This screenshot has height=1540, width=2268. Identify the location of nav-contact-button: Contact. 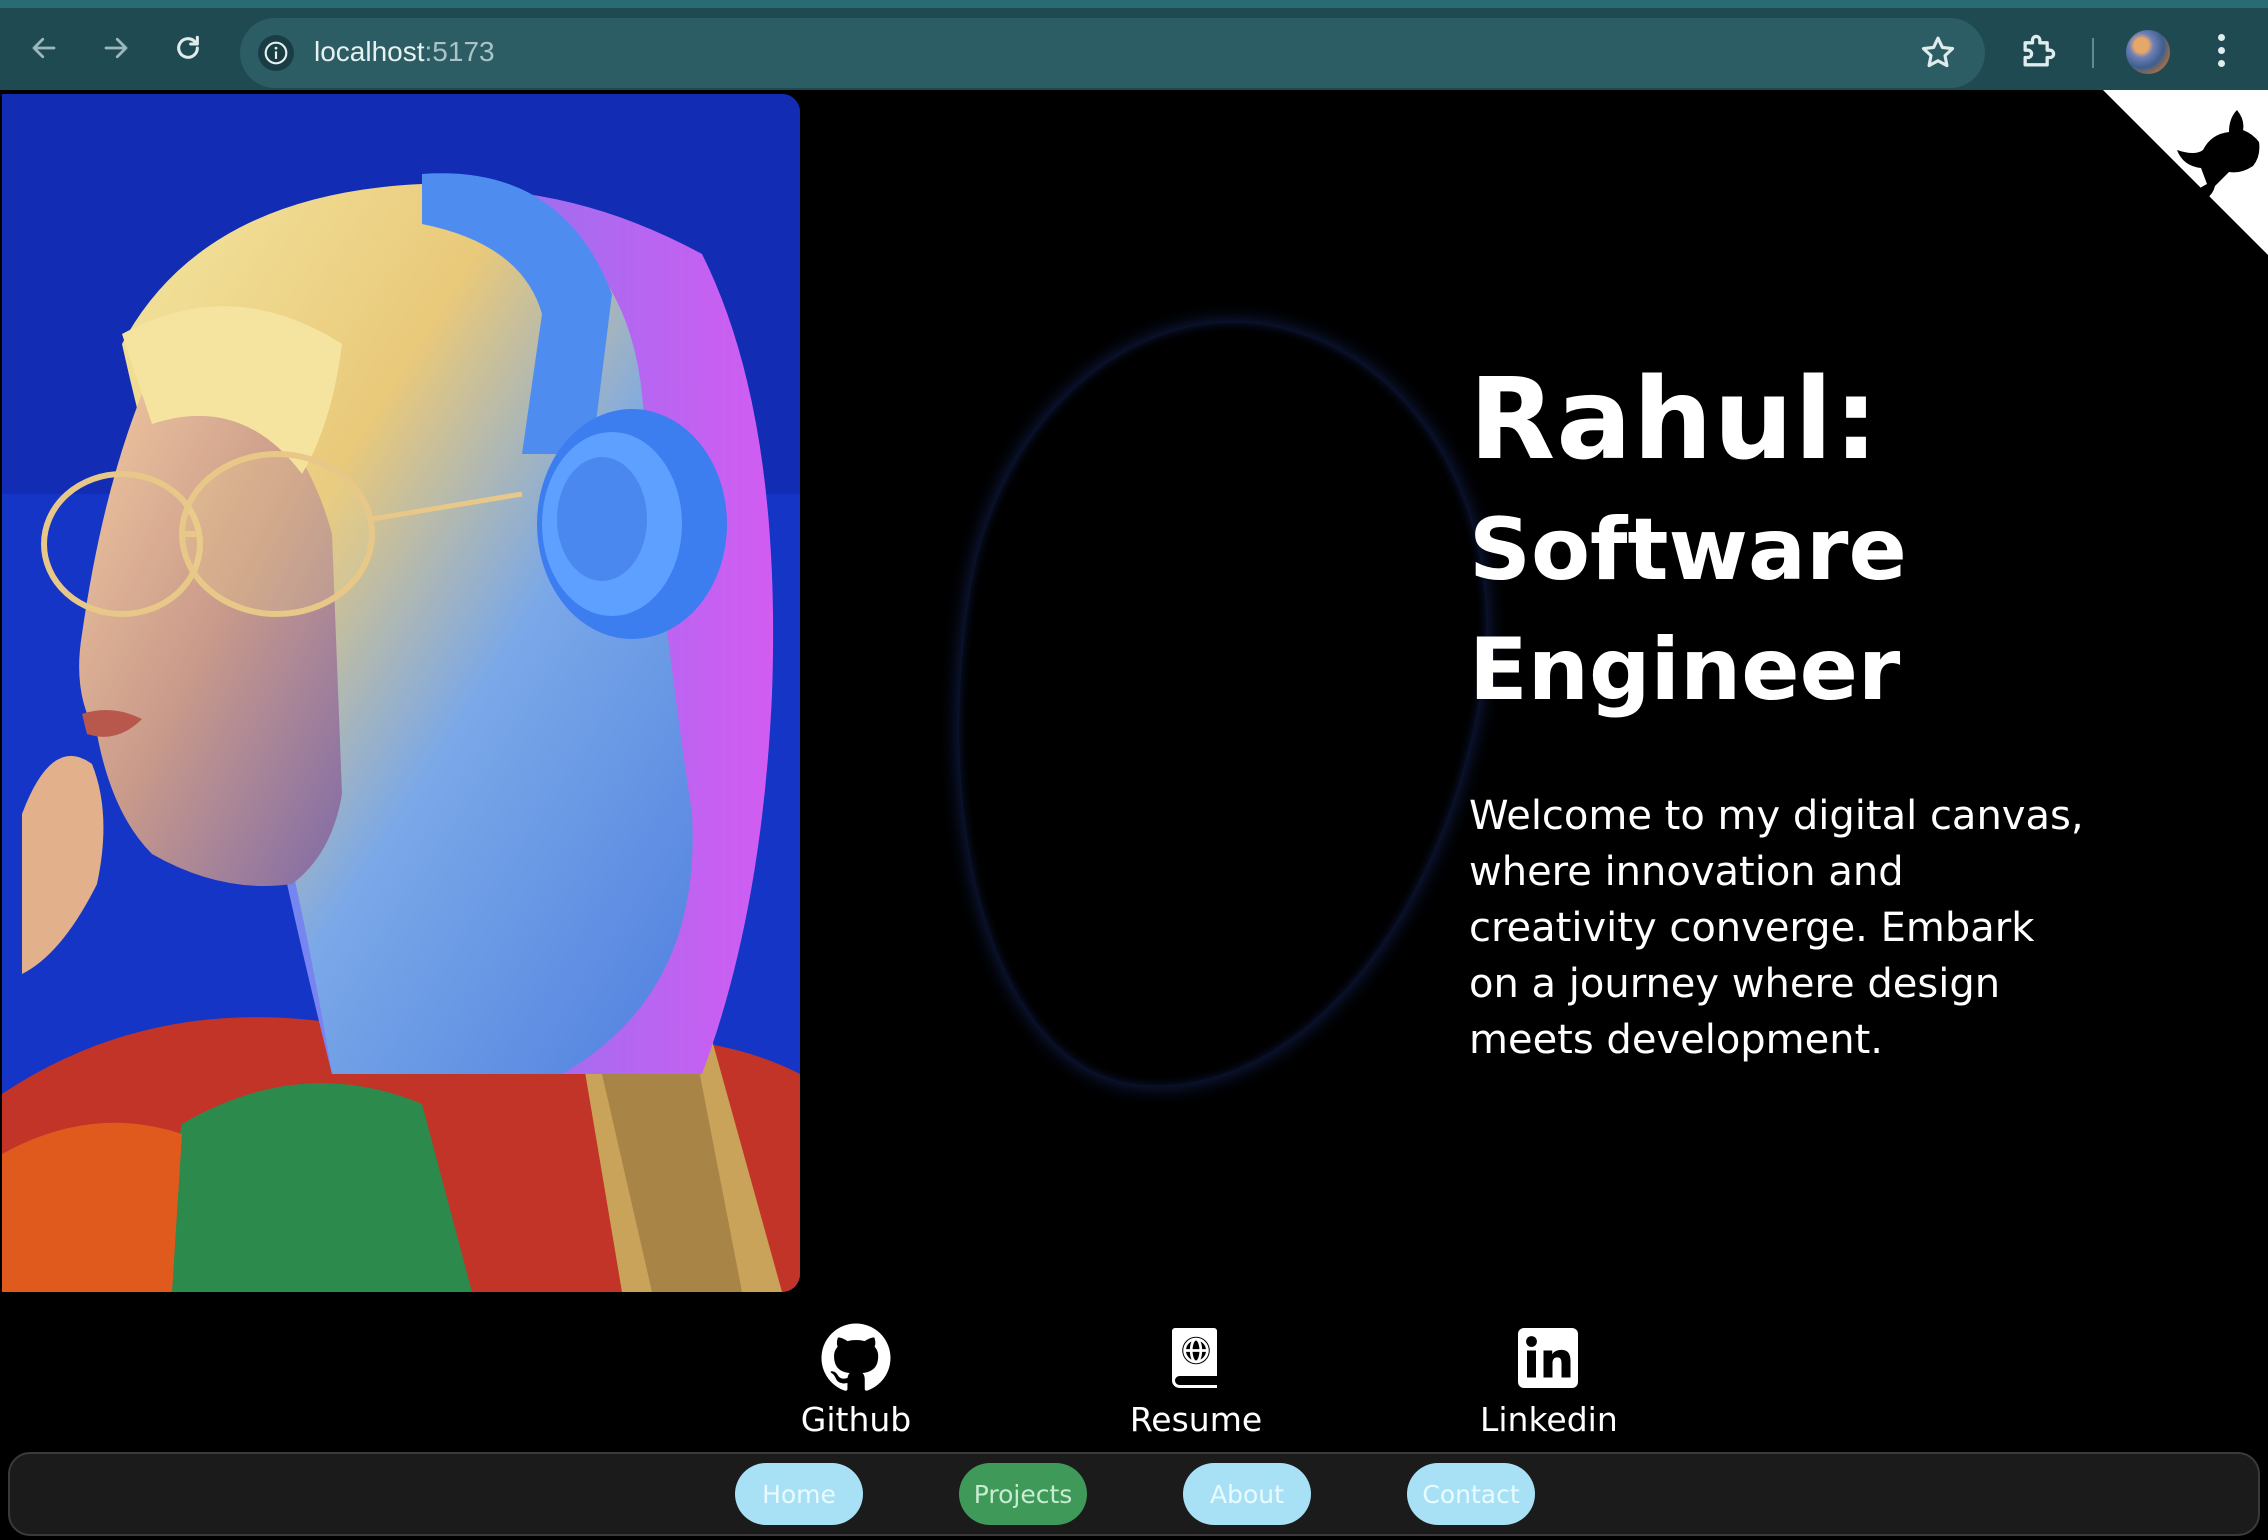
(1471, 1494).